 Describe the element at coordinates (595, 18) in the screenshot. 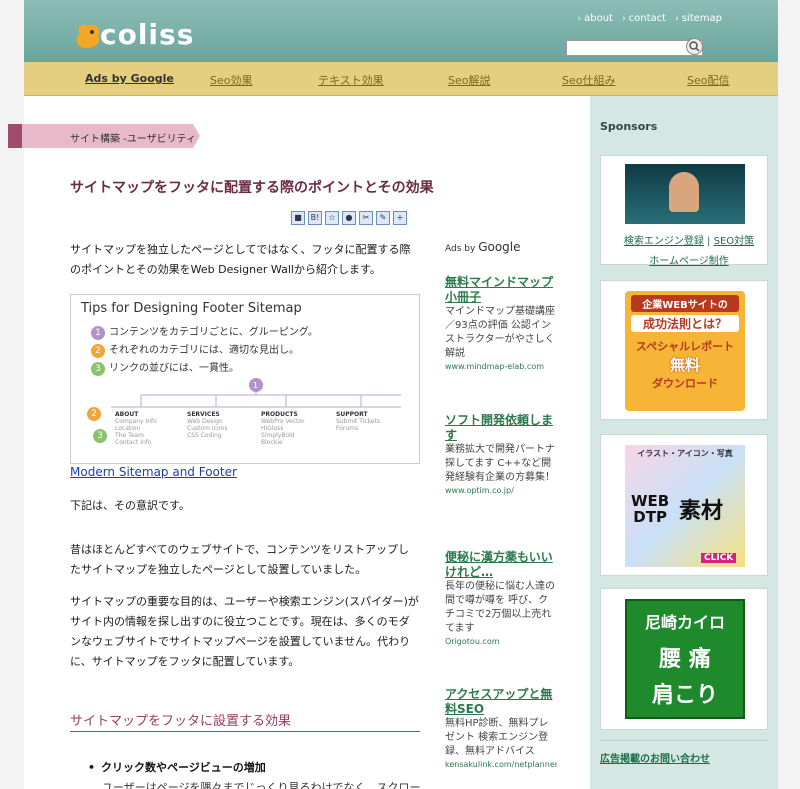

I see `about-link: about` at that location.